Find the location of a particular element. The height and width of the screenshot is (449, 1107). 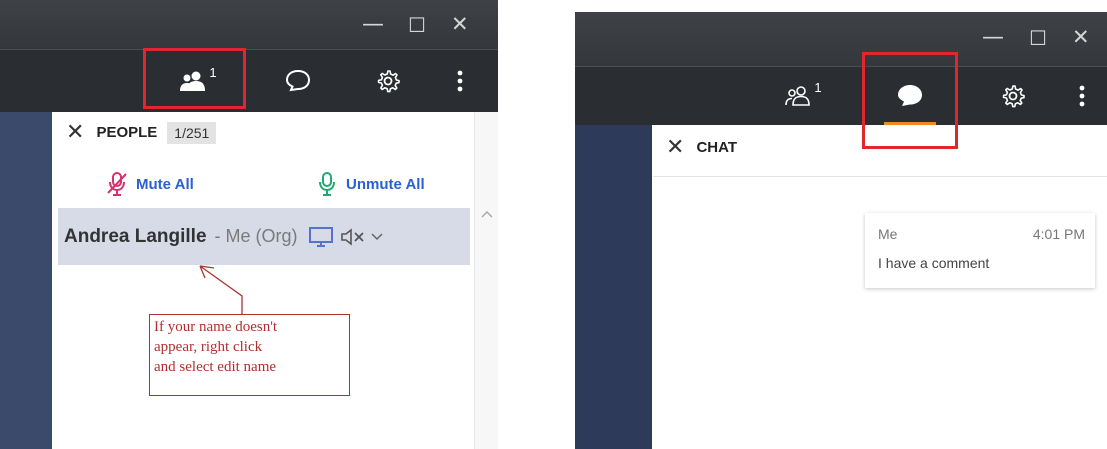

people-header: ✕ PEOPLE 1/251 is located at coordinates (141, 132).